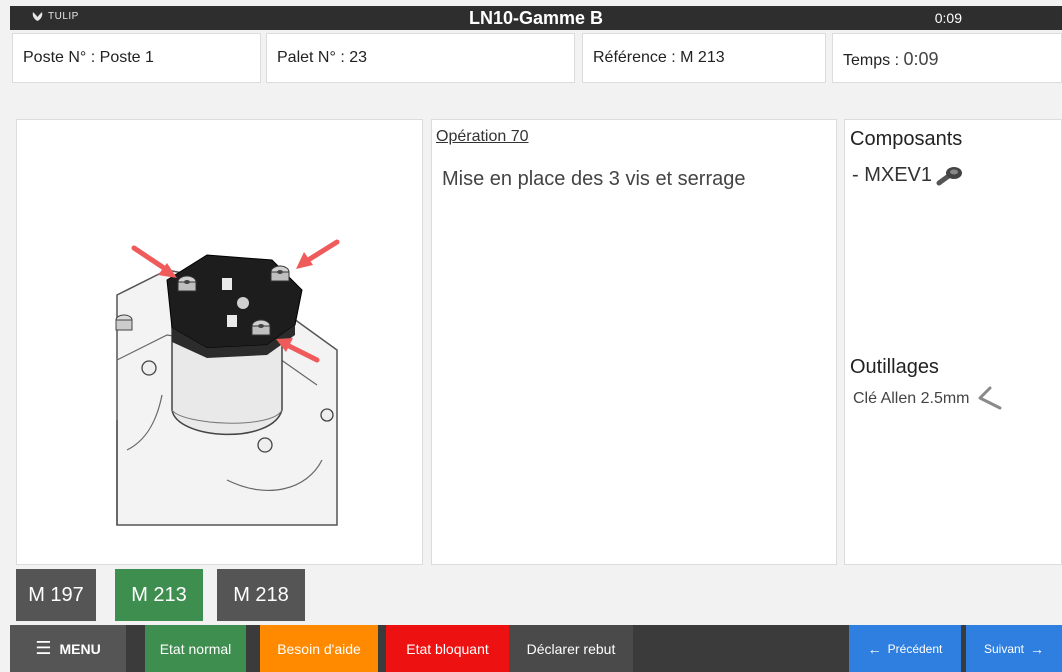 Image resolution: width=1062 pixels, height=672 pixels. What do you see at coordinates (61, 57) in the screenshot?
I see `poste-label: Poste N° :` at bounding box center [61, 57].